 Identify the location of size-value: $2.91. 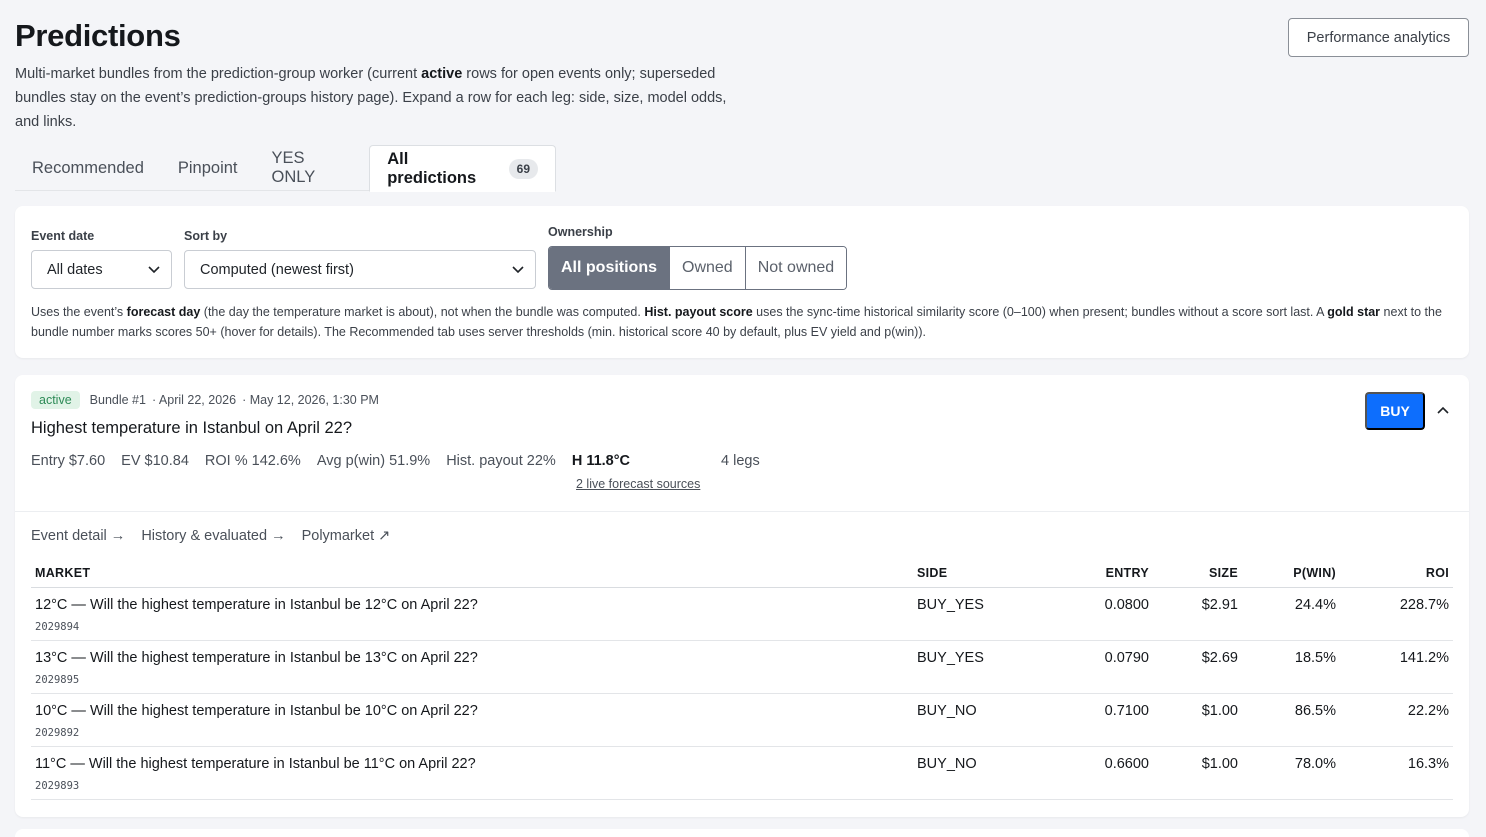
(1219, 605).